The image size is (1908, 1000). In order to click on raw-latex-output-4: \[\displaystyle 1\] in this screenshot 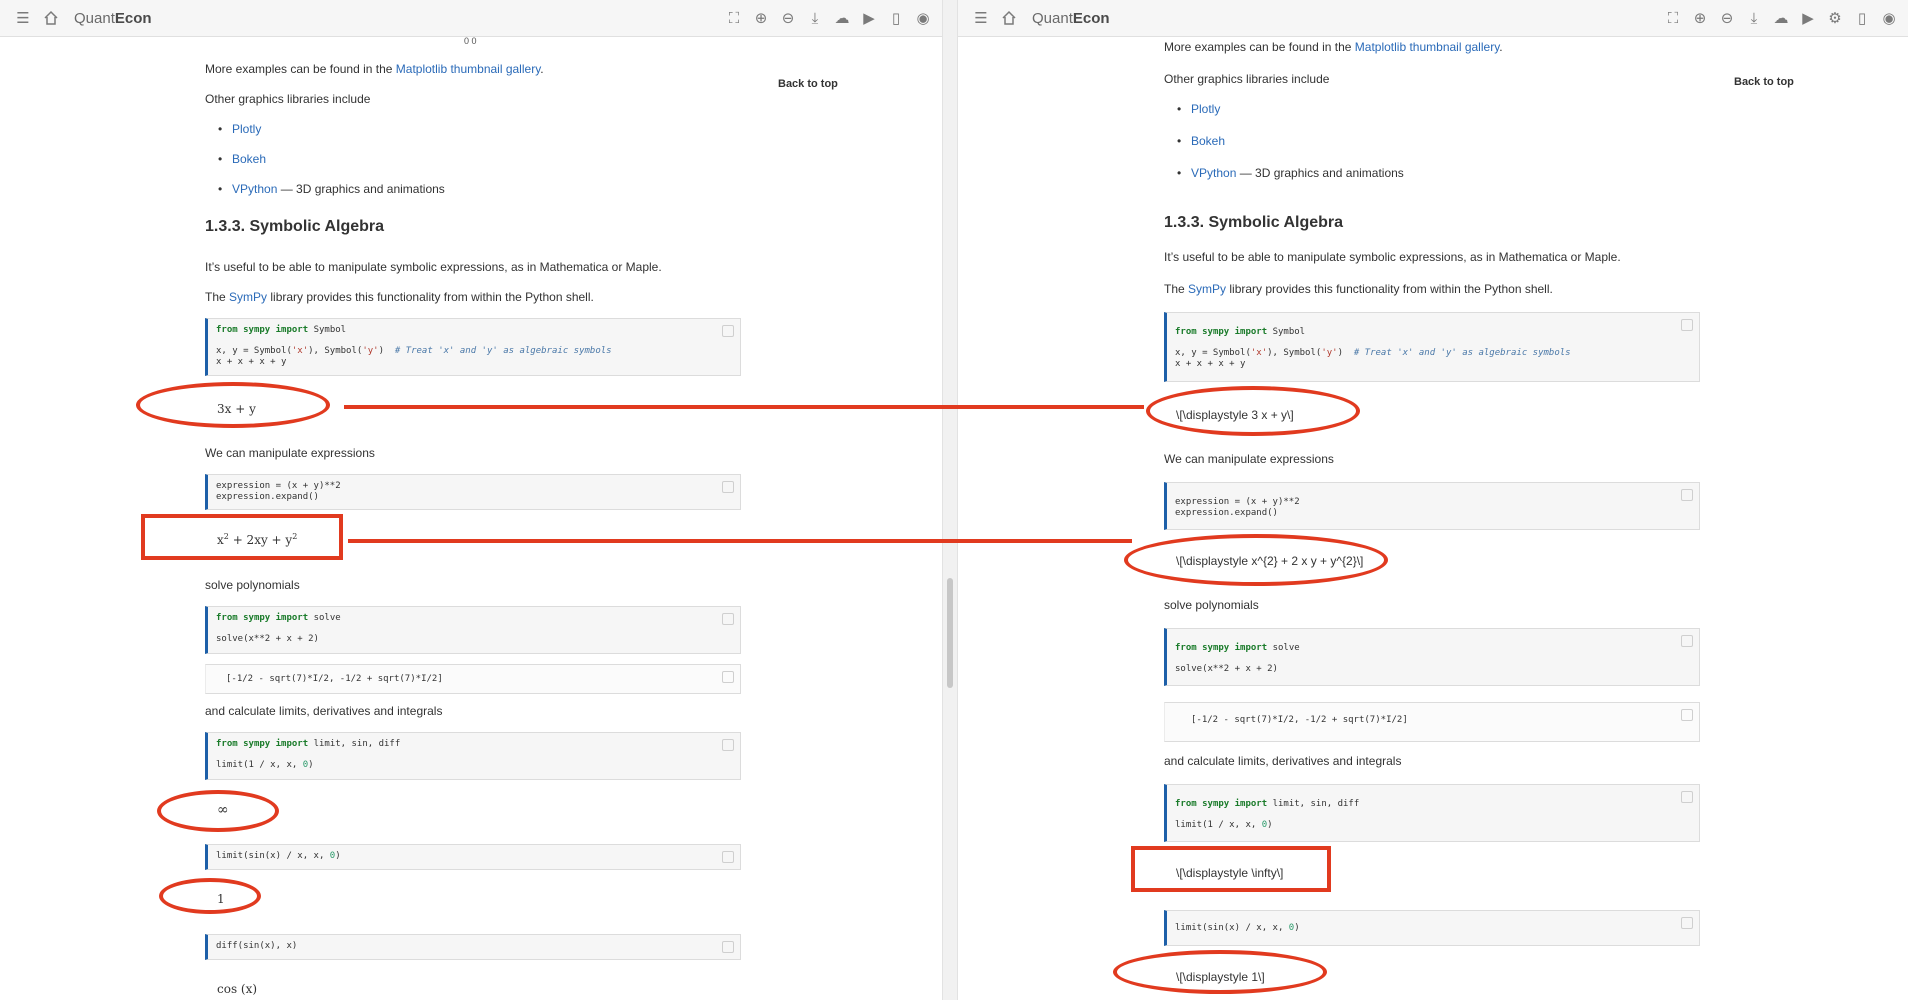, I will do `click(1220, 977)`.